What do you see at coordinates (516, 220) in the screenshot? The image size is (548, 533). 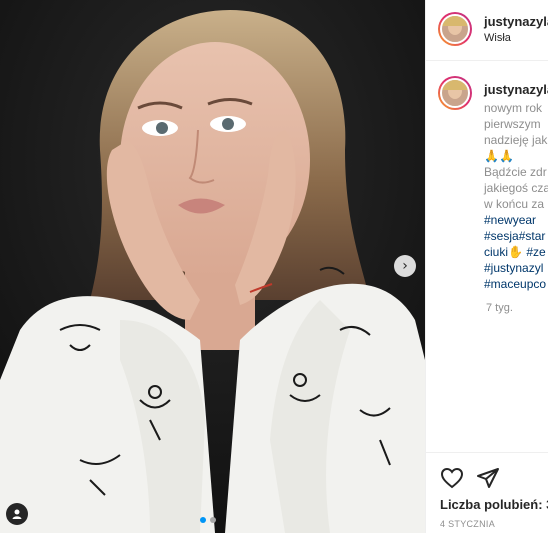 I see `hashtag-link: #newyear` at bounding box center [516, 220].